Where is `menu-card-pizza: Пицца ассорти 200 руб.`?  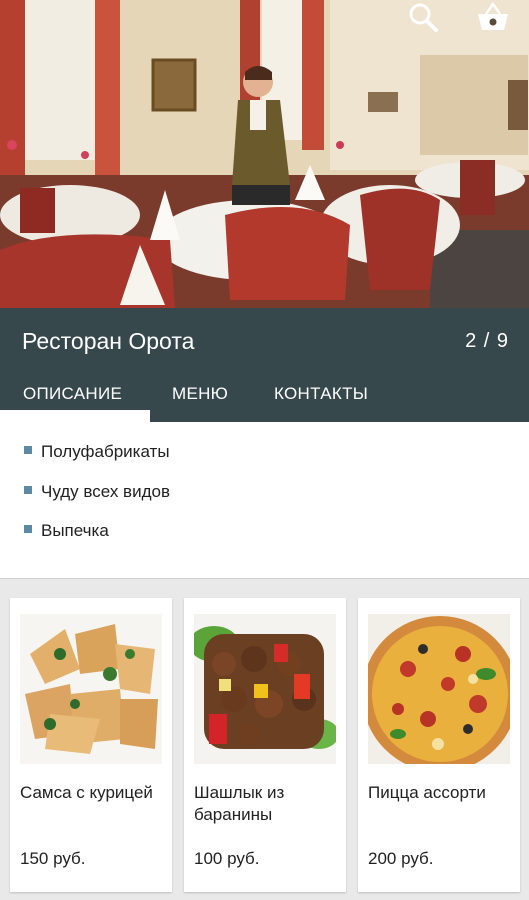
menu-card-pizza: Пицца ассорти 200 руб. is located at coordinates (439, 745).